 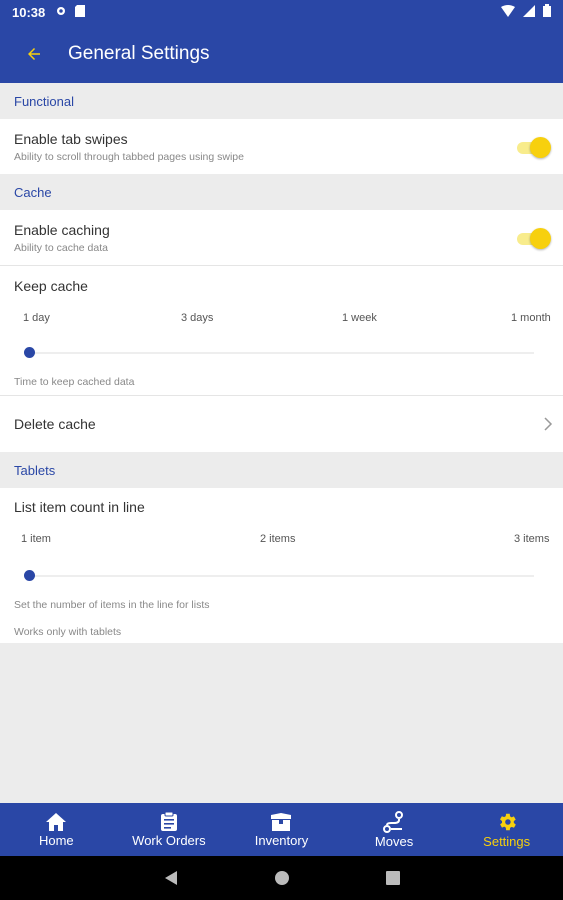 What do you see at coordinates (277, 539) in the screenshot?
I see `list-count-option-2: 2 items` at bounding box center [277, 539].